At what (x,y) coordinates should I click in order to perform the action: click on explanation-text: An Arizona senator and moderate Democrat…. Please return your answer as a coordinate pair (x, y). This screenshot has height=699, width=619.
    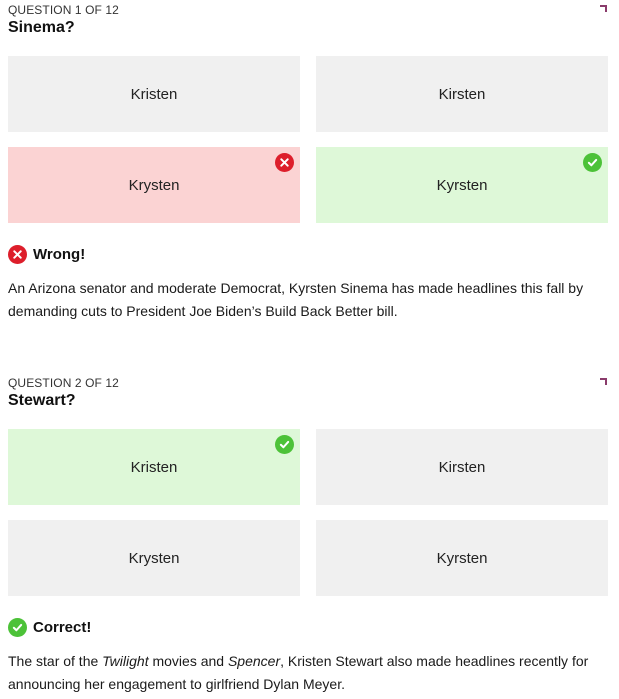
    Looking at the image, I should click on (296, 299).